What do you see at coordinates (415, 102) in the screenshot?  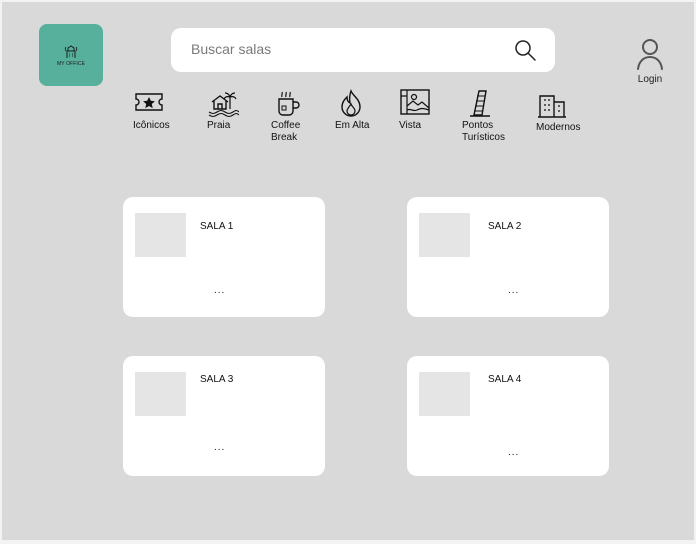 I see `landscape-icon` at bounding box center [415, 102].